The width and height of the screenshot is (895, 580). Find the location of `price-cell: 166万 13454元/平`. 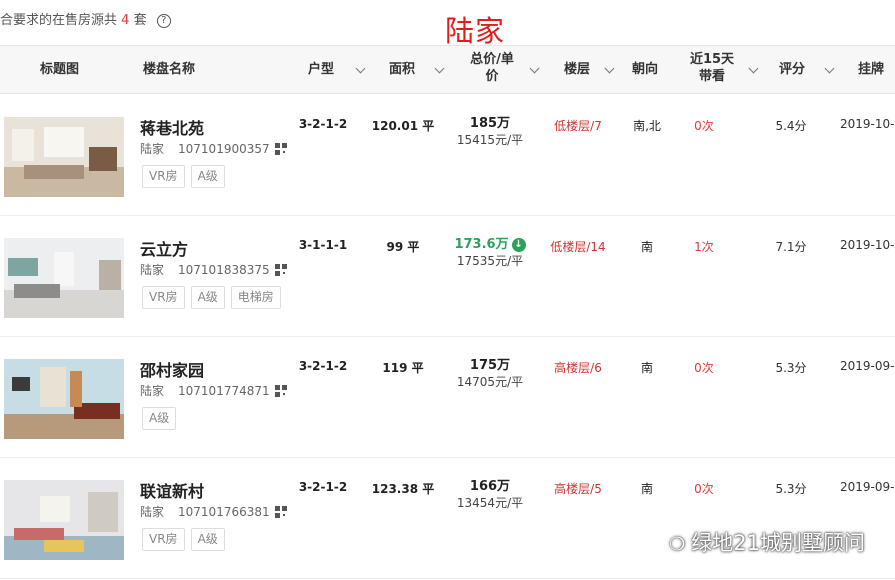

price-cell: 166万 13454元/平 is located at coordinates (490, 495).